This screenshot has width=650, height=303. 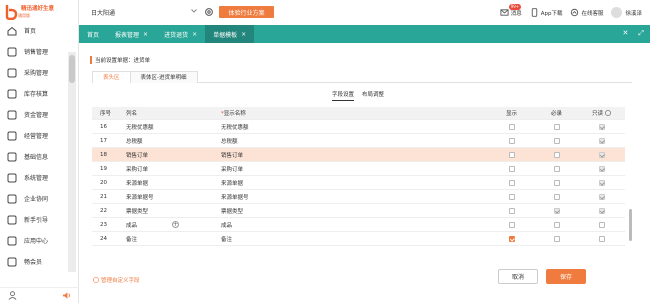 What do you see at coordinates (163, 77) in the screenshot?
I see `tab-body-area: 表体区-进货单明细` at bounding box center [163, 77].